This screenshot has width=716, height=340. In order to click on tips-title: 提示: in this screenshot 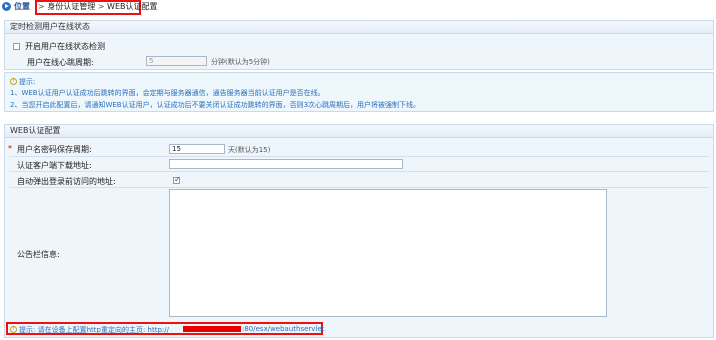, I will do `click(27, 82)`.